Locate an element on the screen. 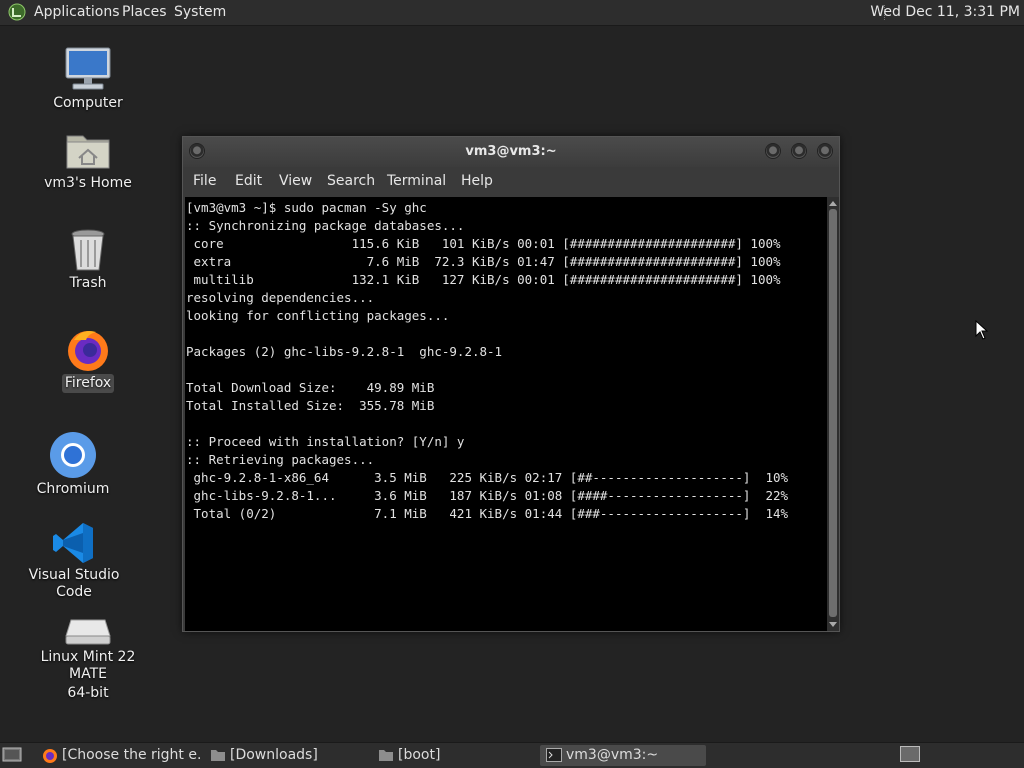  menu-file: File is located at coordinates (204, 181).